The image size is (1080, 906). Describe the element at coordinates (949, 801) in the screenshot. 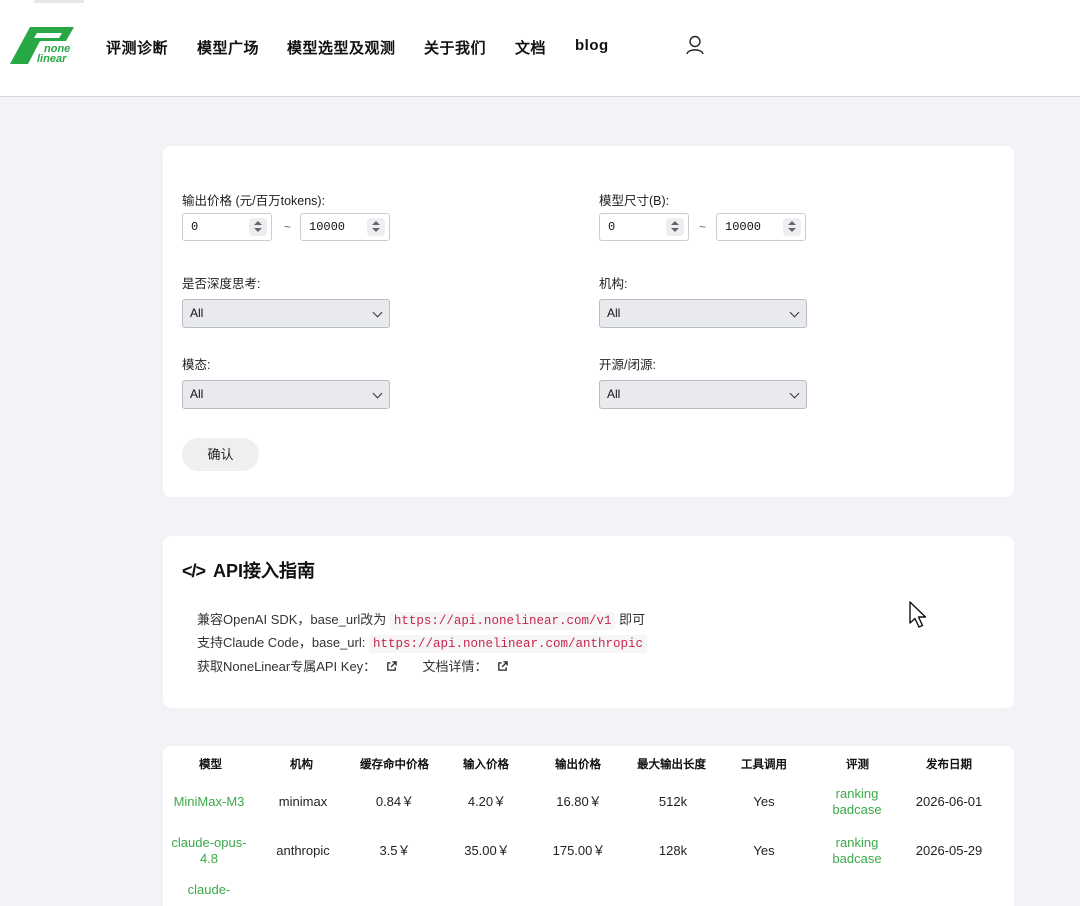

I see `release-date-cell: 2026-06-01` at that location.